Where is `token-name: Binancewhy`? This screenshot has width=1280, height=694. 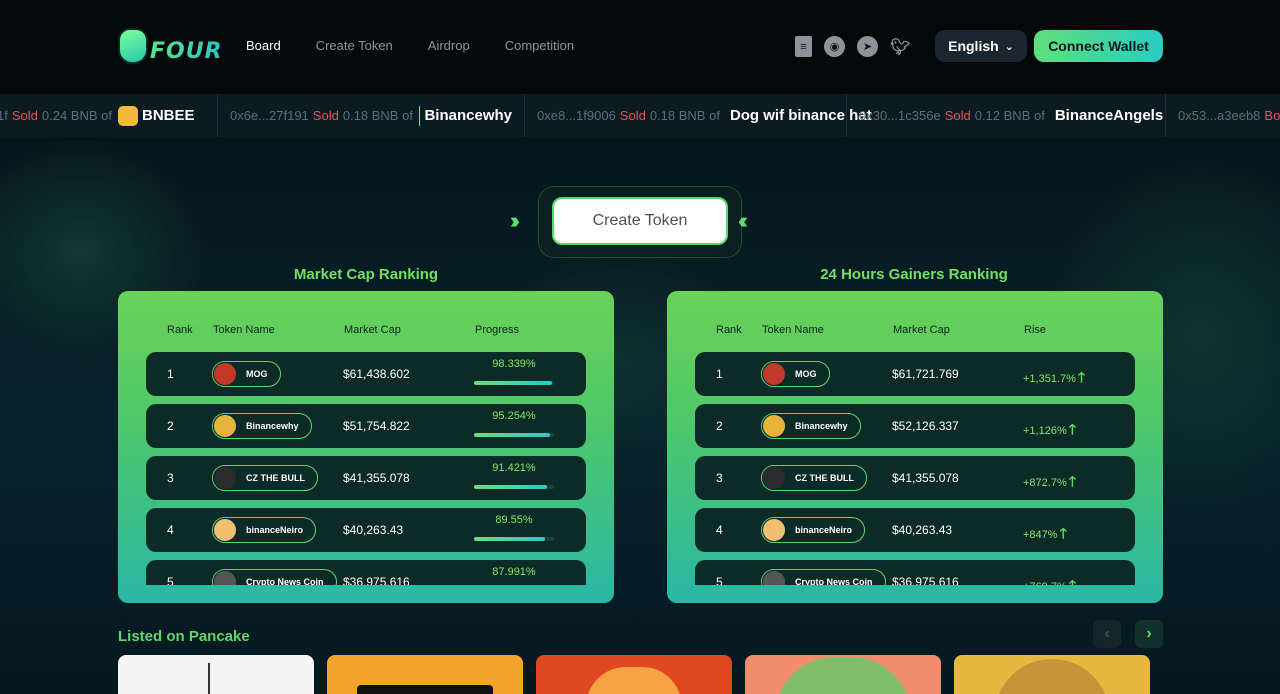 token-name: Binancewhy is located at coordinates (272, 426).